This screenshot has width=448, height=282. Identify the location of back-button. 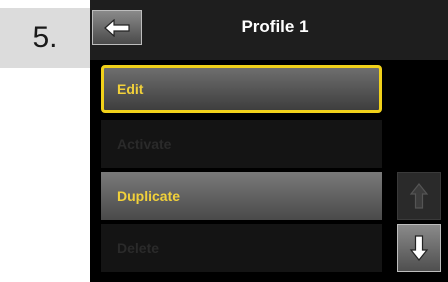
(117, 27).